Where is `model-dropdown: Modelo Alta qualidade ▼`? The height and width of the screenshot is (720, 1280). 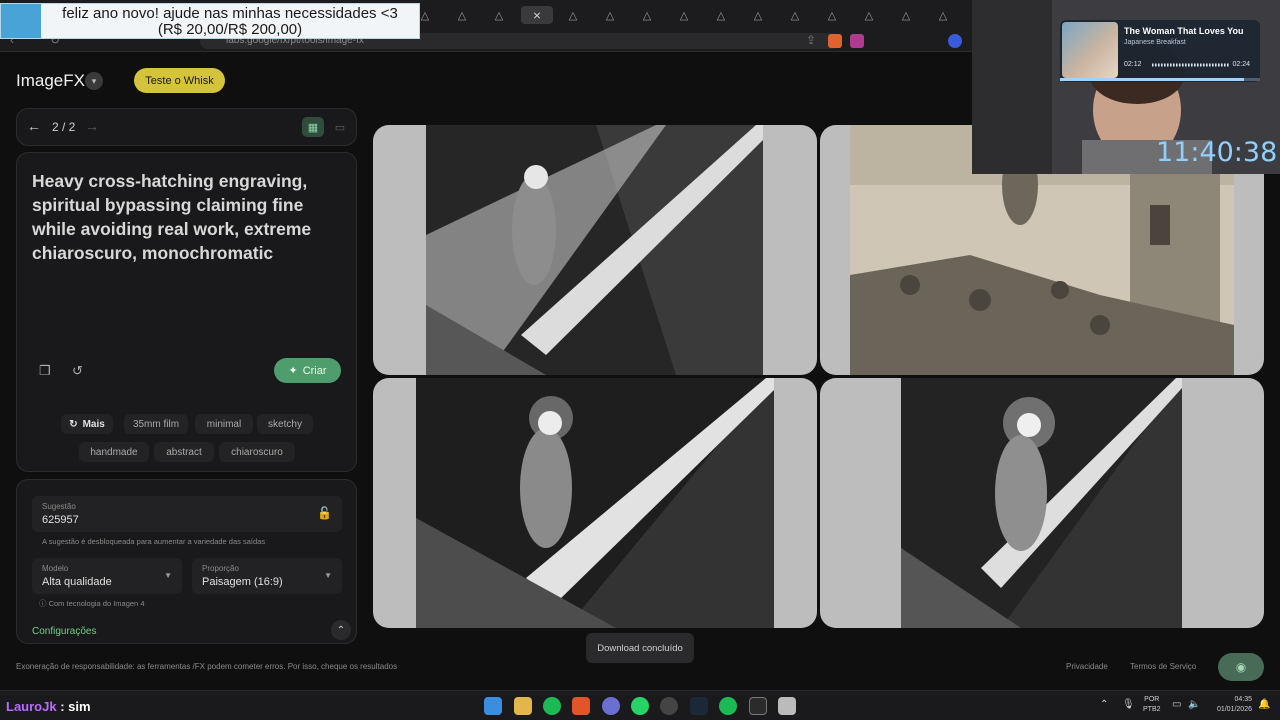 model-dropdown: Modelo Alta qualidade ▼ is located at coordinates (107, 576).